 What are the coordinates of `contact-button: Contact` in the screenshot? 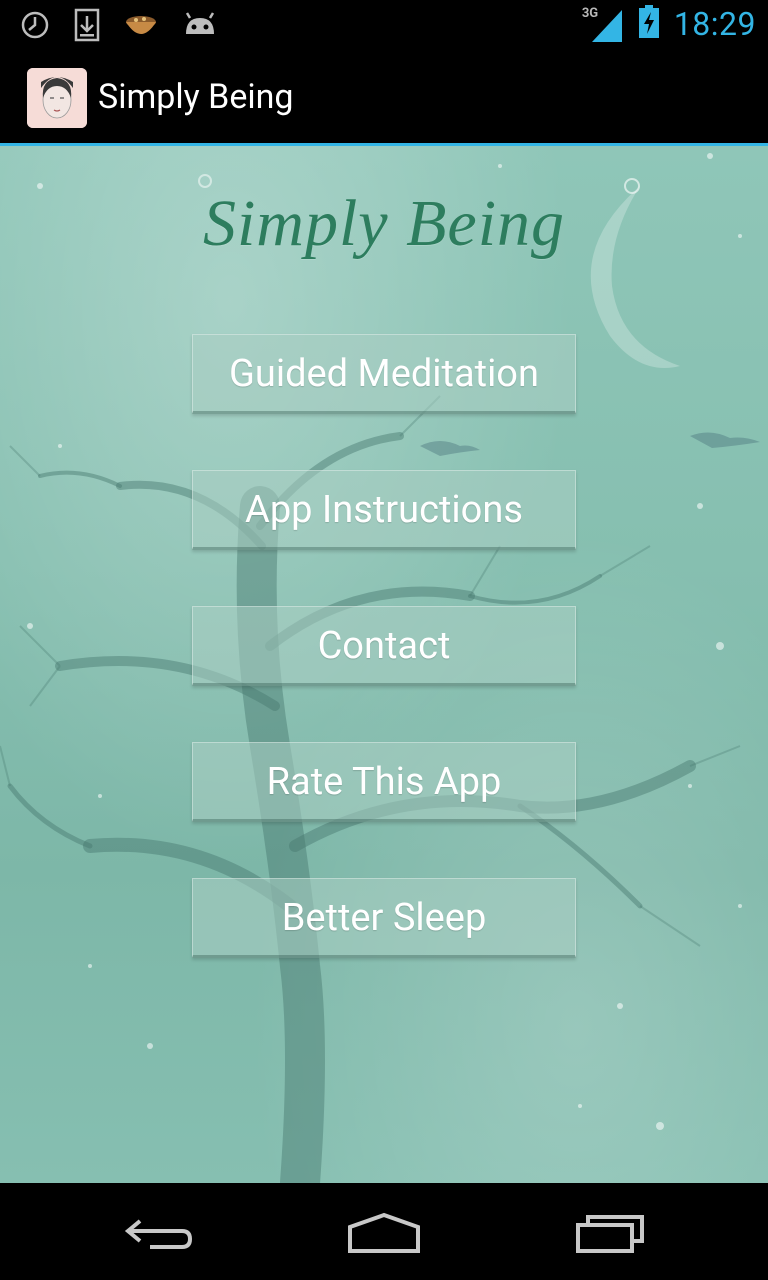 It's located at (384, 646).